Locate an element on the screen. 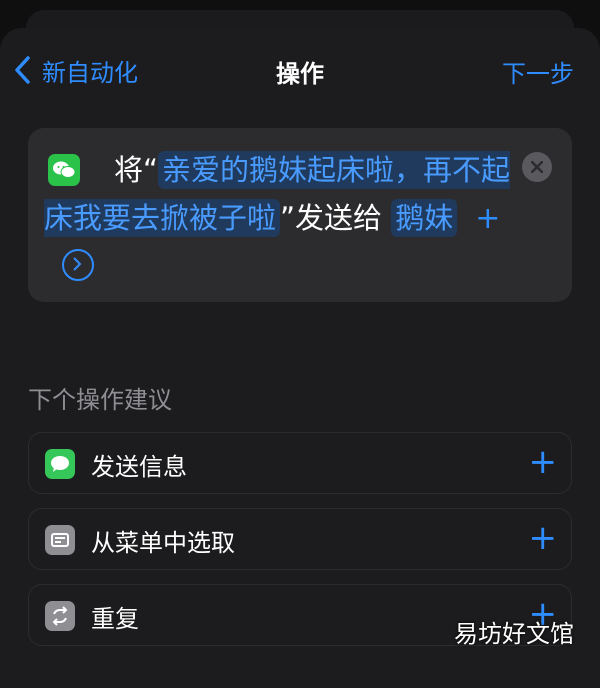 This screenshot has width=600, height=688. navigation-bar: 新自动化 操作 下一步 is located at coordinates (300, 70).